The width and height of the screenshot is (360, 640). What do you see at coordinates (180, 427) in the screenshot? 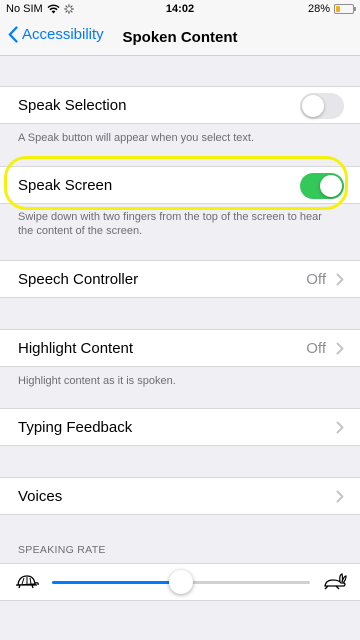
I see `typing-feedback-row: Typing Feedback` at bounding box center [180, 427].